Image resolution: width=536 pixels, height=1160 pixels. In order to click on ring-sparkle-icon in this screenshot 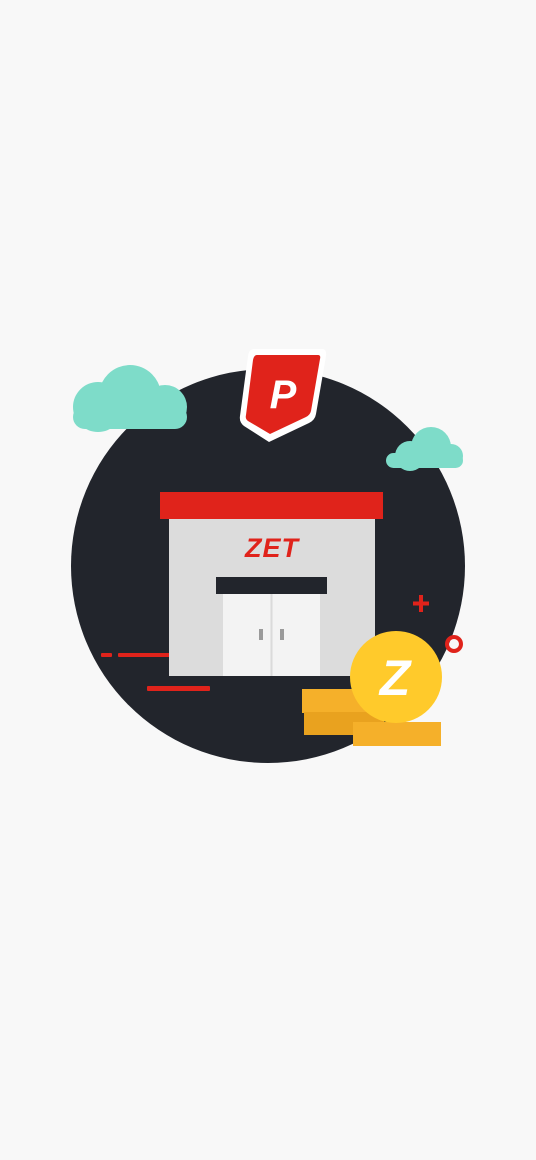, I will do `click(454, 644)`.